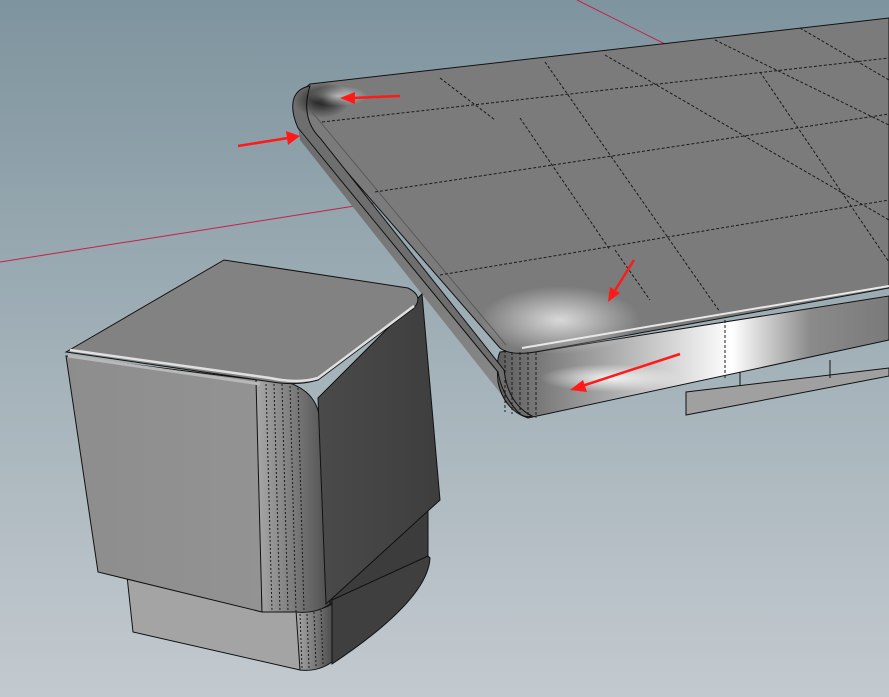 This screenshot has height=697, width=889. I want to click on corner-highlight-top-left, so click(338, 96).